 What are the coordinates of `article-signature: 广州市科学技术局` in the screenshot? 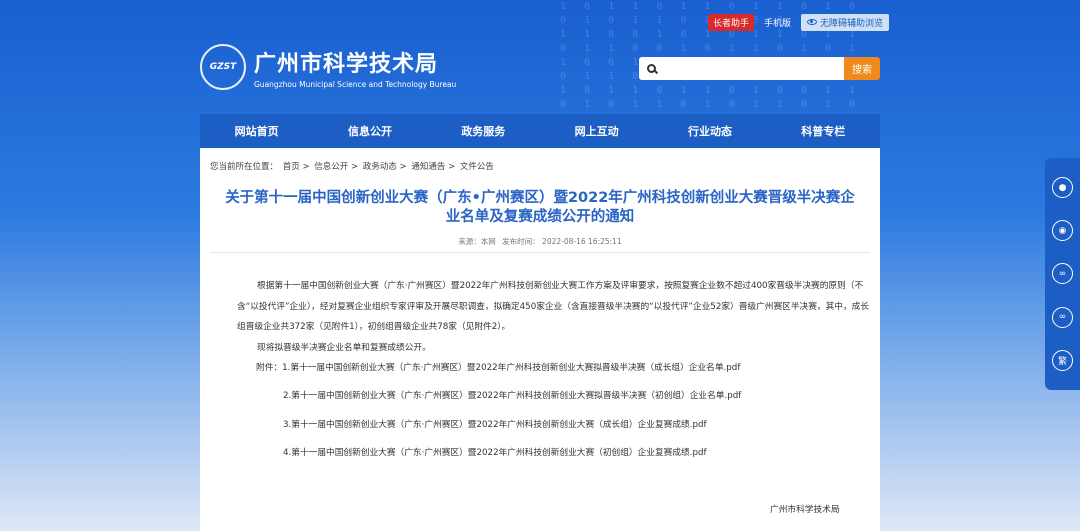 It's located at (805, 510).